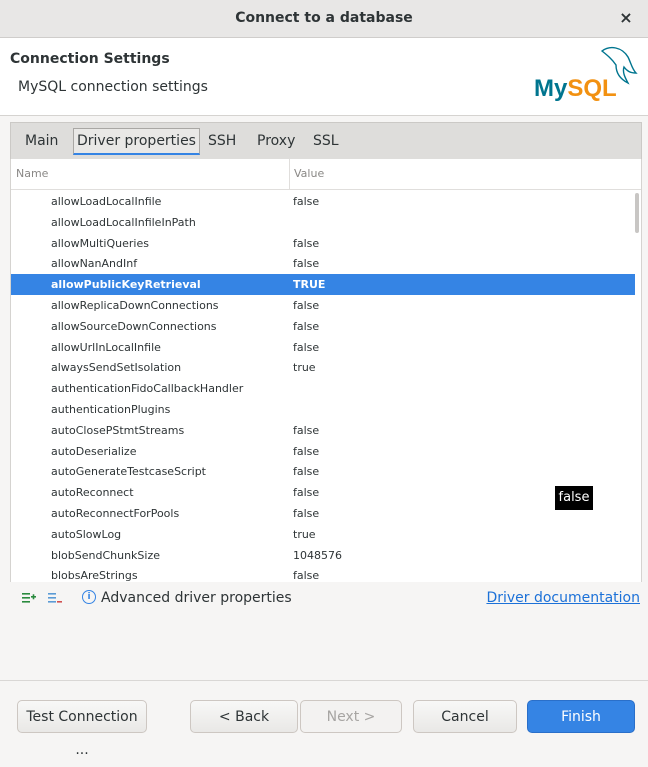 The width and height of the screenshot is (648, 767). What do you see at coordinates (574, 498) in the screenshot?
I see `value-editor-popup: false` at bounding box center [574, 498].